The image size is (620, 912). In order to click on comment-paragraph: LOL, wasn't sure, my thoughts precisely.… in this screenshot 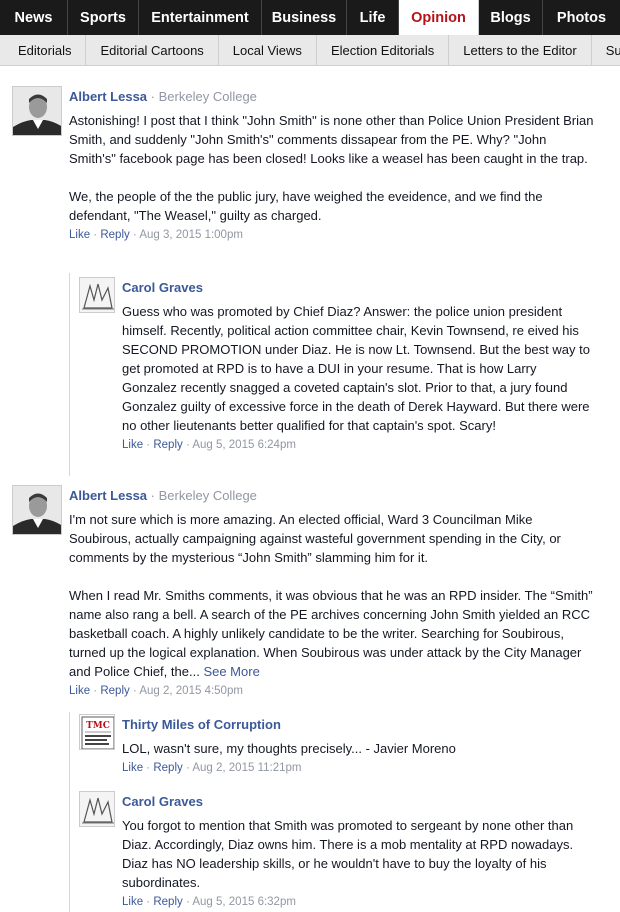, I will do `click(289, 748)`.